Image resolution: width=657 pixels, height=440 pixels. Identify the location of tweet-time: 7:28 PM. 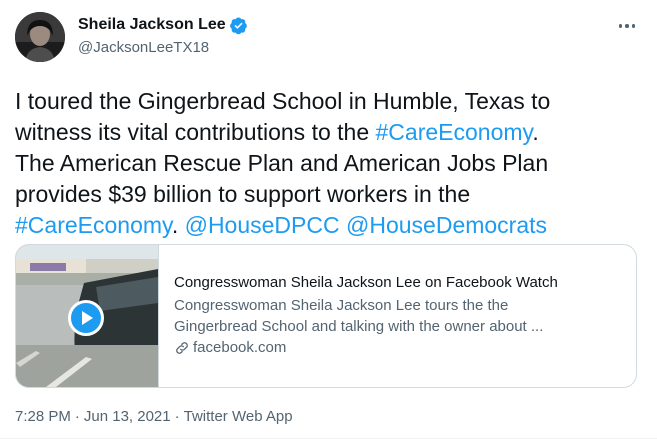
(43, 416).